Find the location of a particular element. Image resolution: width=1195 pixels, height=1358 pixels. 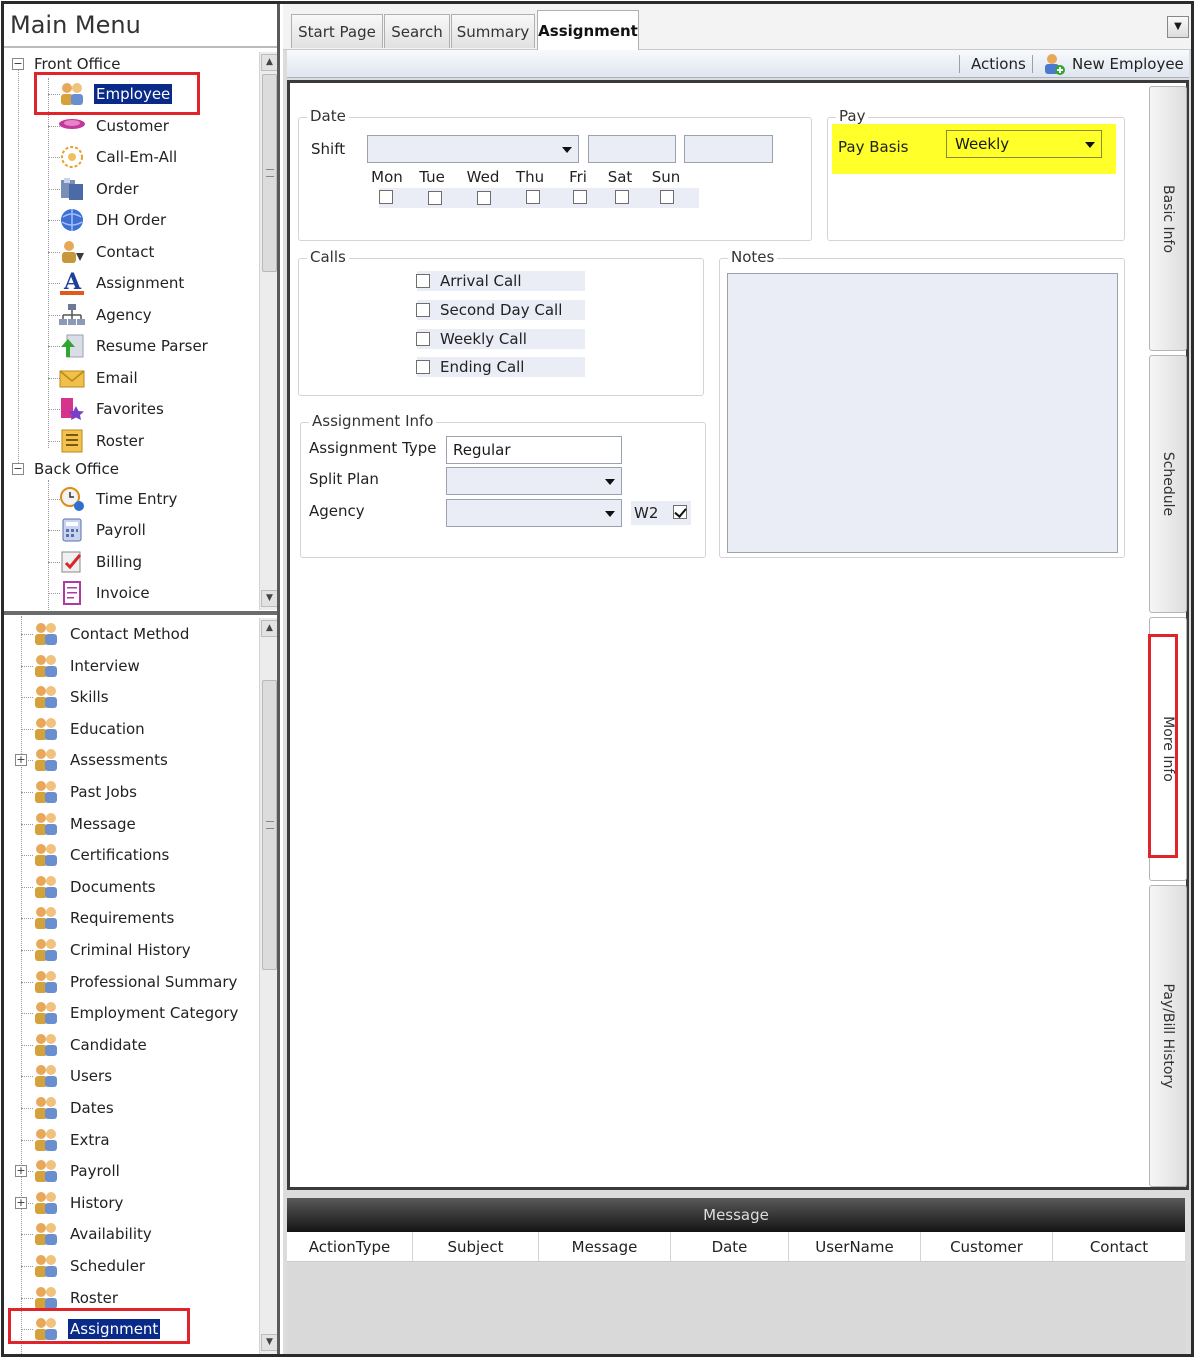

tree-node-agency: Agency is located at coordinates (106, 315).